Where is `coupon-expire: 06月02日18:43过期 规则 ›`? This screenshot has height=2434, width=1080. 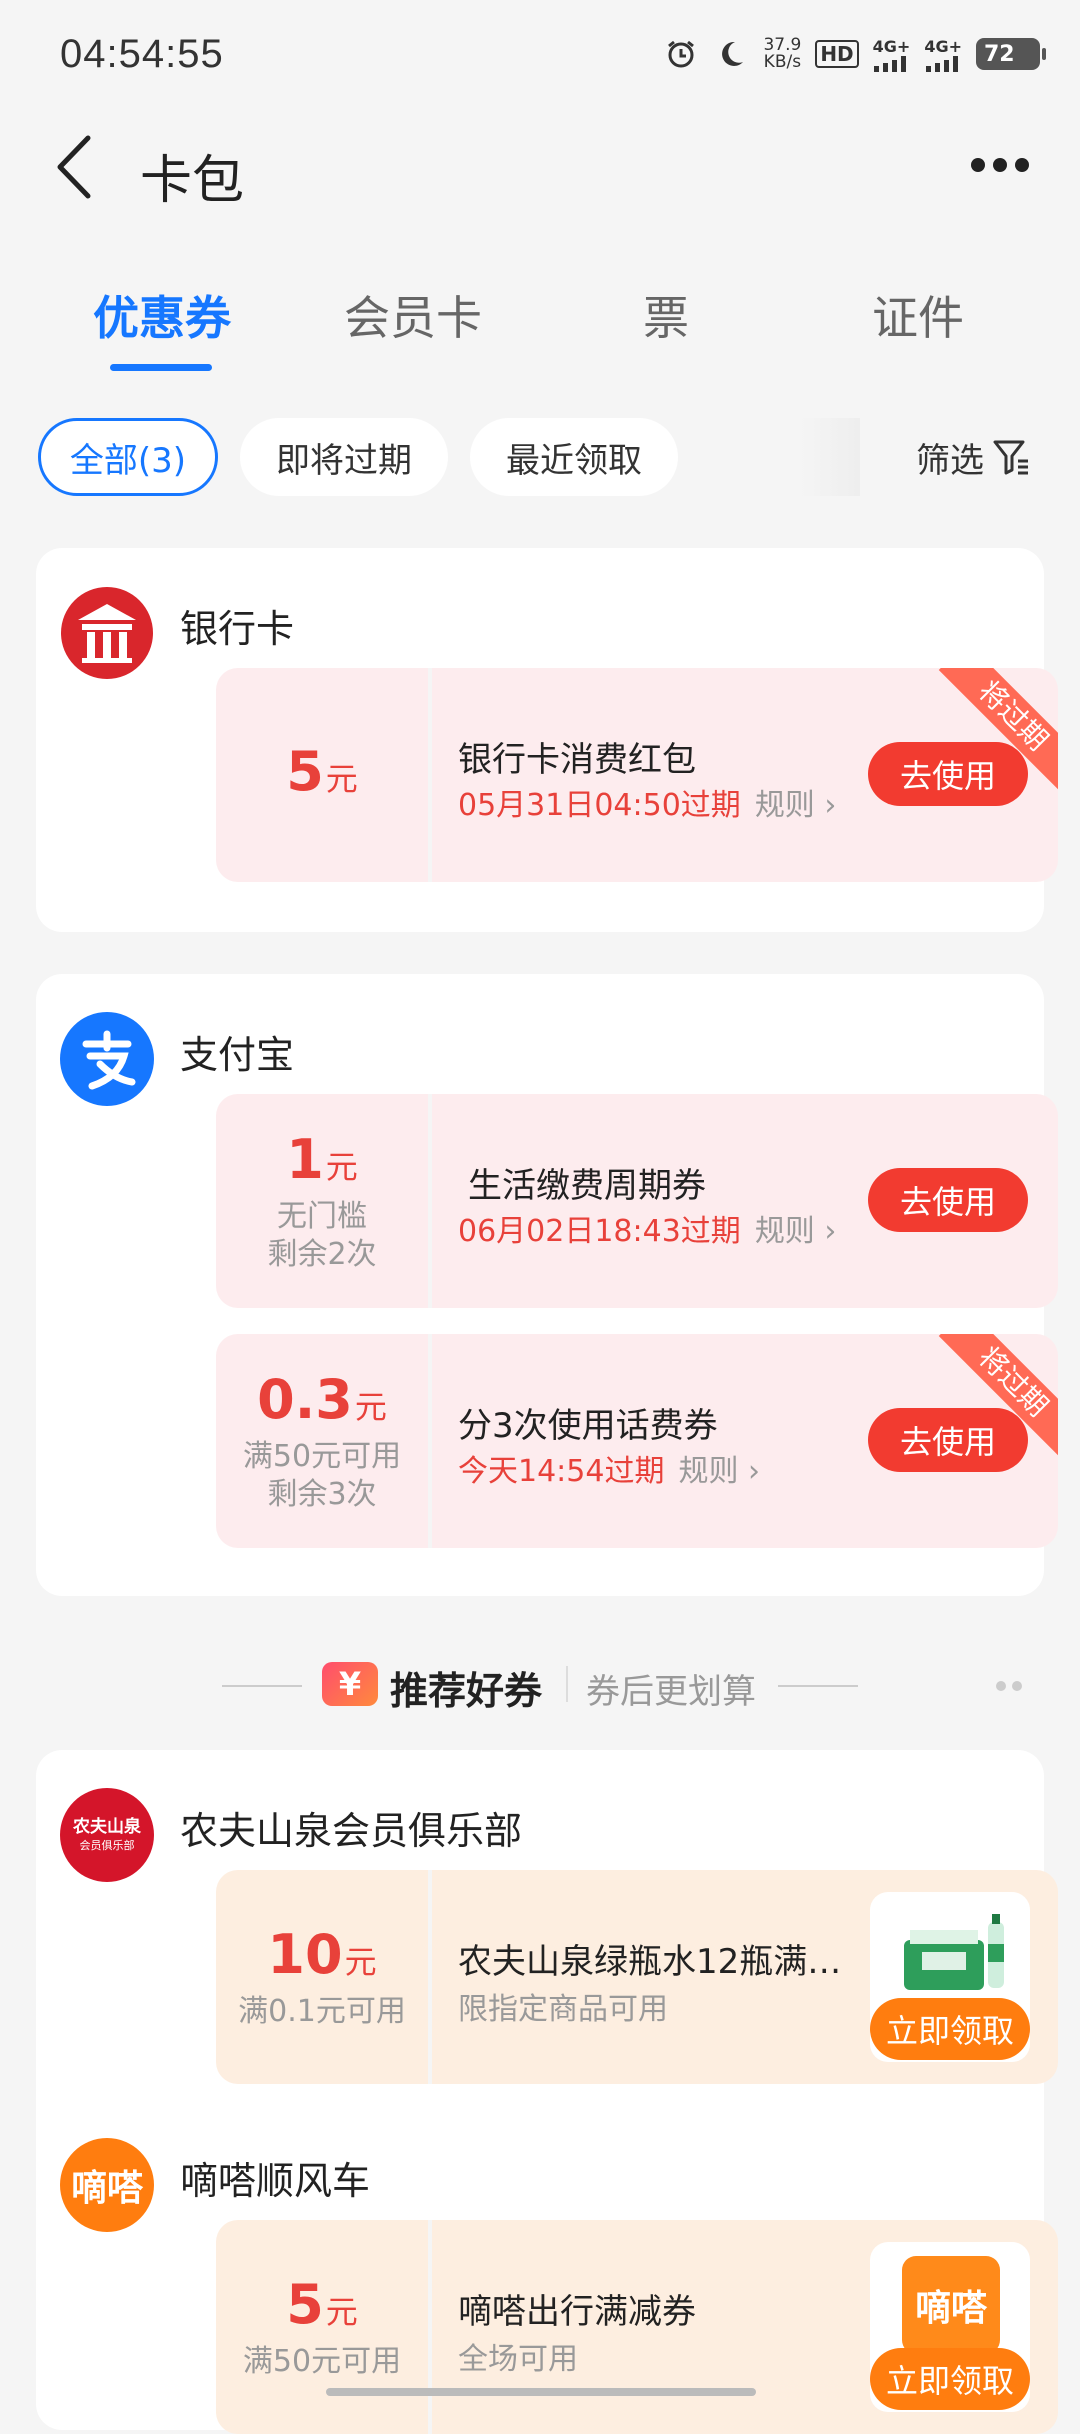 coupon-expire: 06月02日18:43过期 规则 › is located at coordinates (647, 1231).